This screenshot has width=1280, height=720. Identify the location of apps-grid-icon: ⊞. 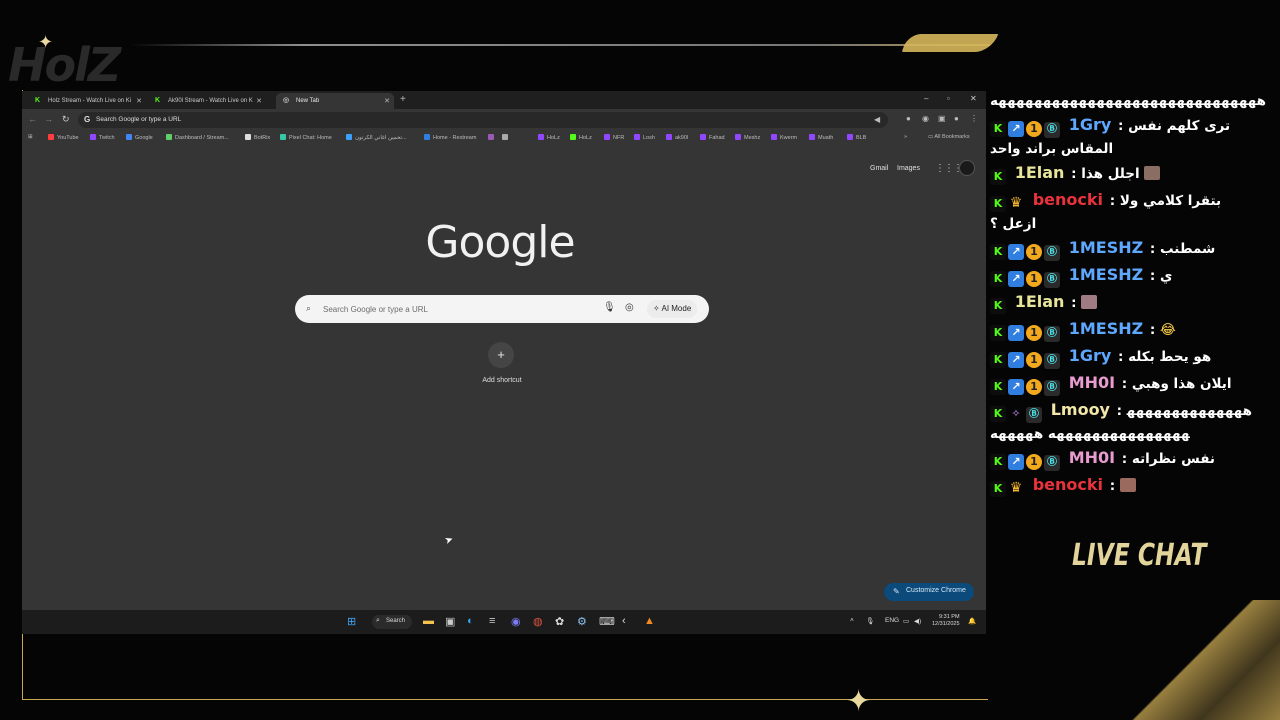
(30, 137).